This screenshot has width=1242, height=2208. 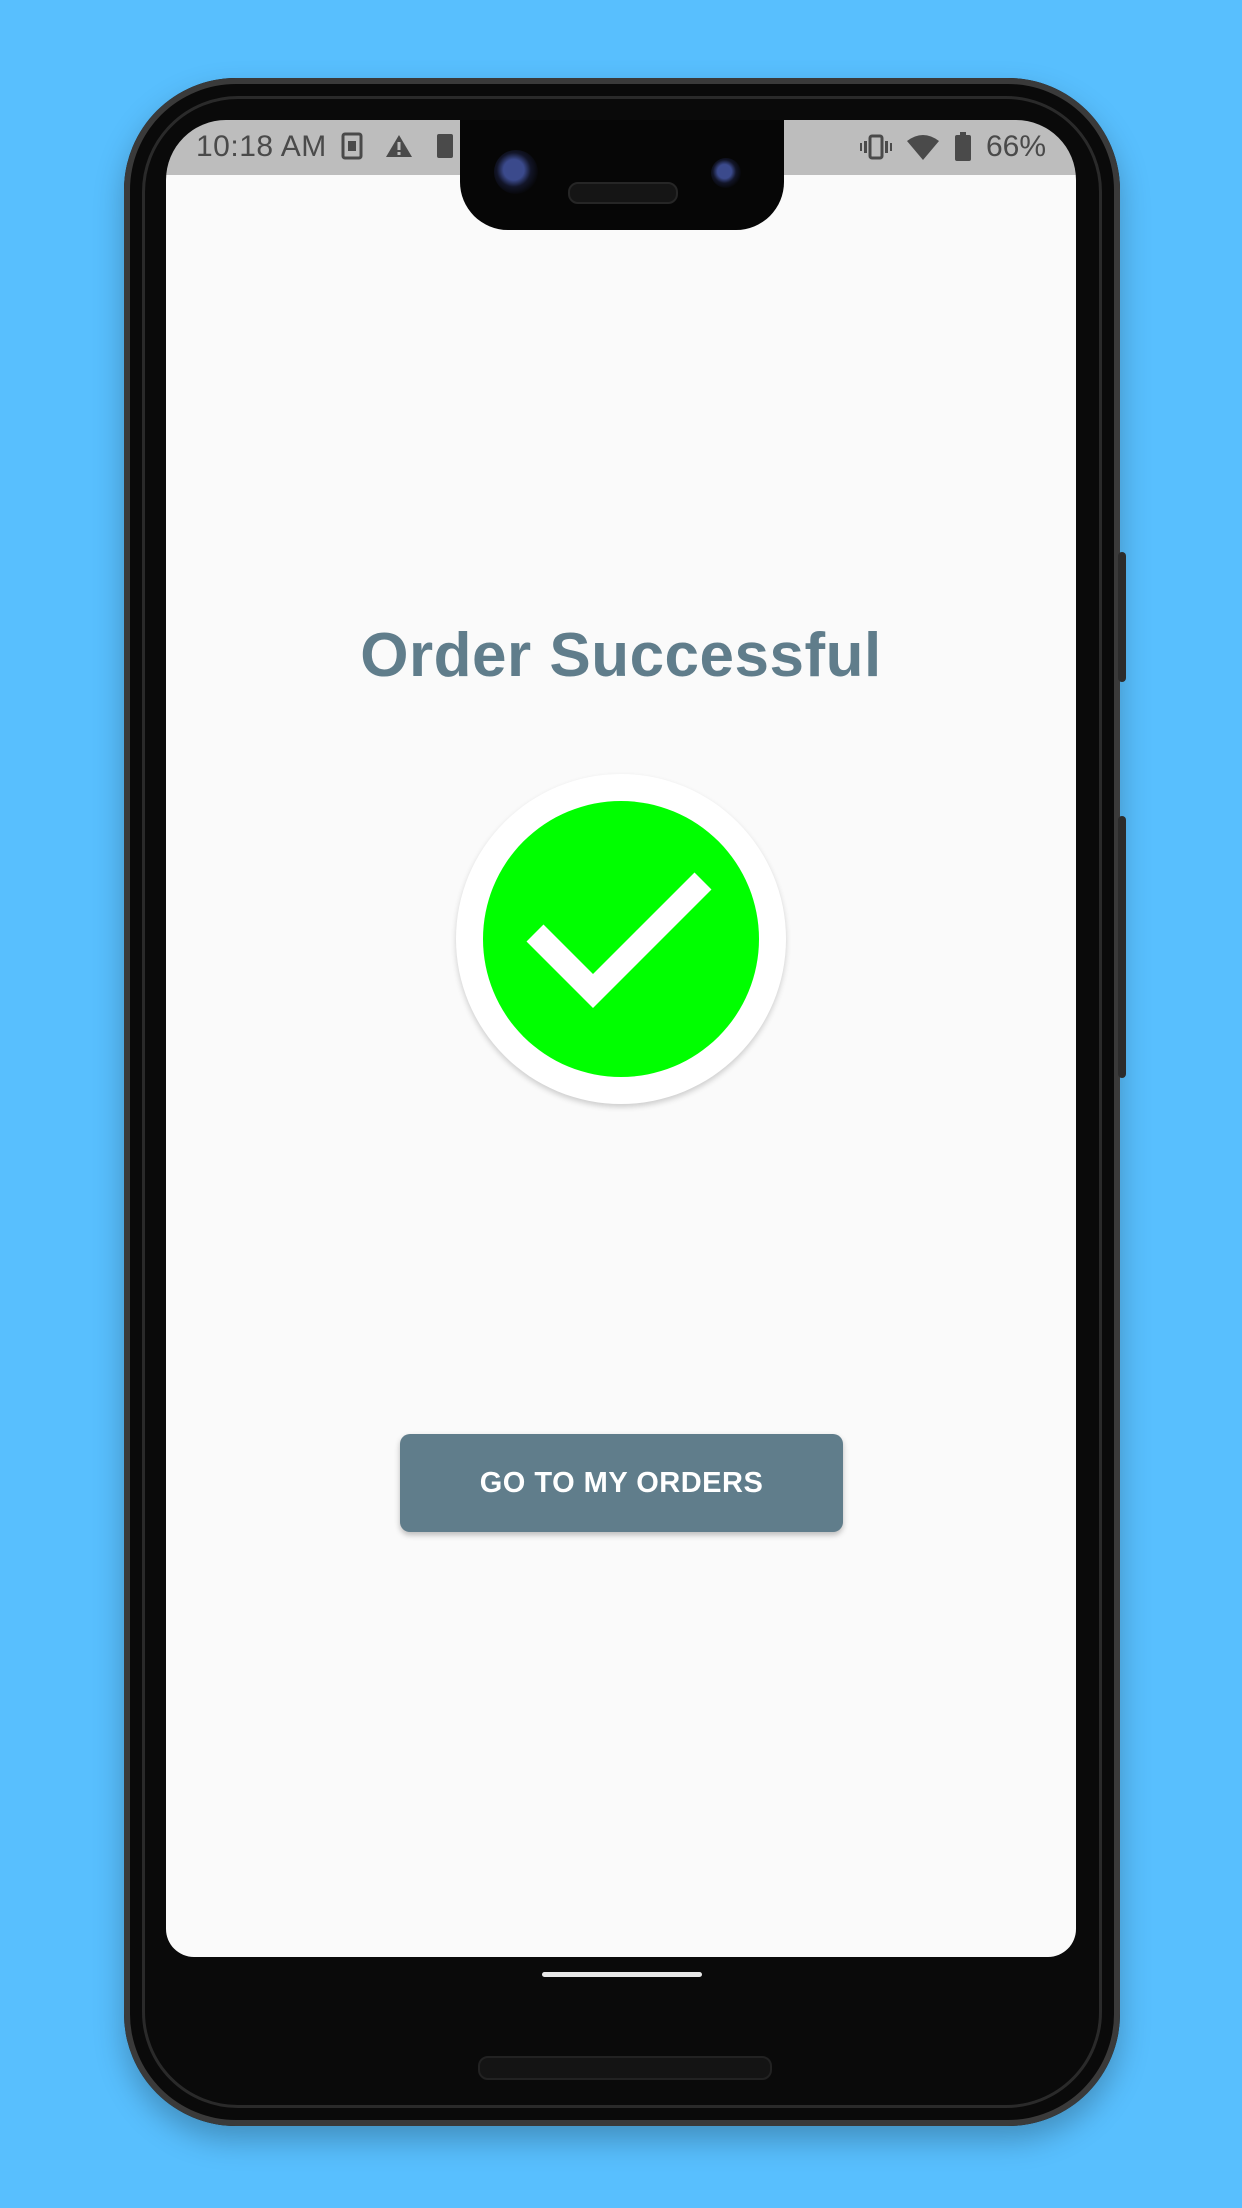 What do you see at coordinates (623, 193) in the screenshot?
I see `earpiece-speaker` at bounding box center [623, 193].